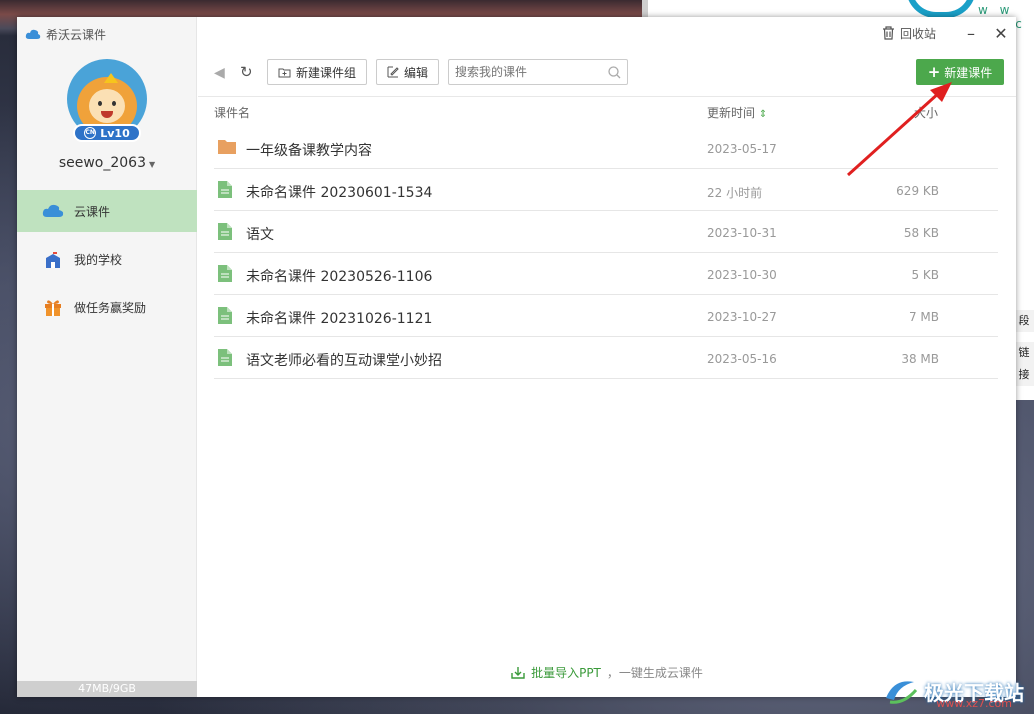  Describe the element at coordinates (742, 275) in the screenshot. I see `row-time: 2023-10-30` at that location.